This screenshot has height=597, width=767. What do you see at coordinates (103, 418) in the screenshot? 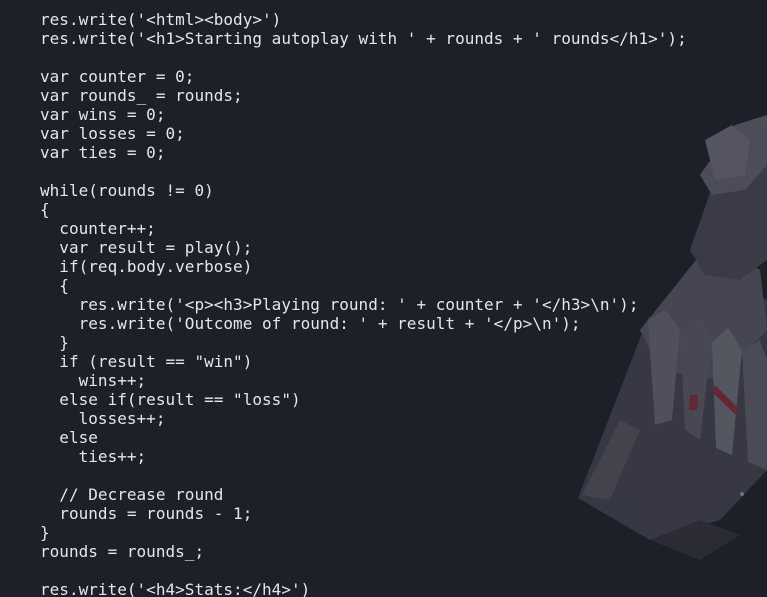
I see `code-line: losses++;` at bounding box center [103, 418].